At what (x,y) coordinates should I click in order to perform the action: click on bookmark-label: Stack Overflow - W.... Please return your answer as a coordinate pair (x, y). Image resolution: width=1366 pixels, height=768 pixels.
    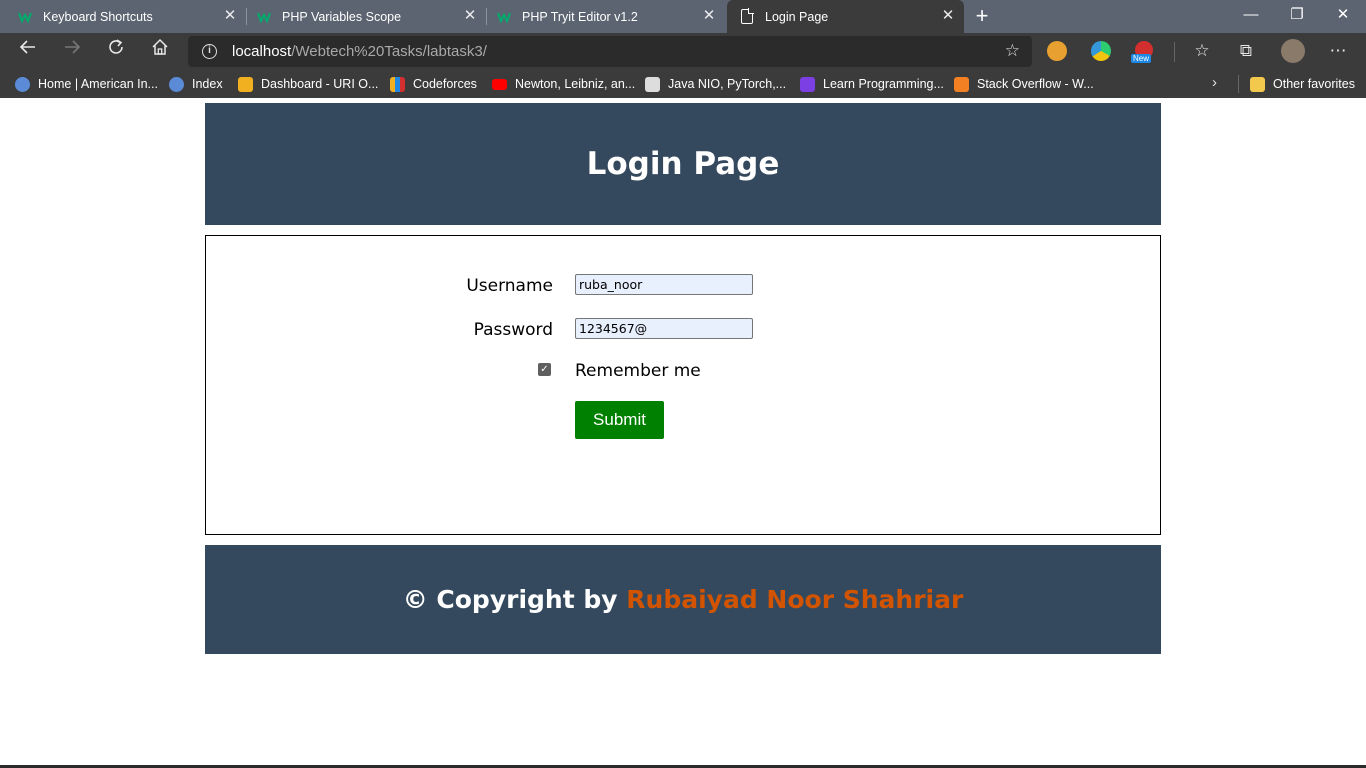
    Looking at the image, I should click on (1035, 84).